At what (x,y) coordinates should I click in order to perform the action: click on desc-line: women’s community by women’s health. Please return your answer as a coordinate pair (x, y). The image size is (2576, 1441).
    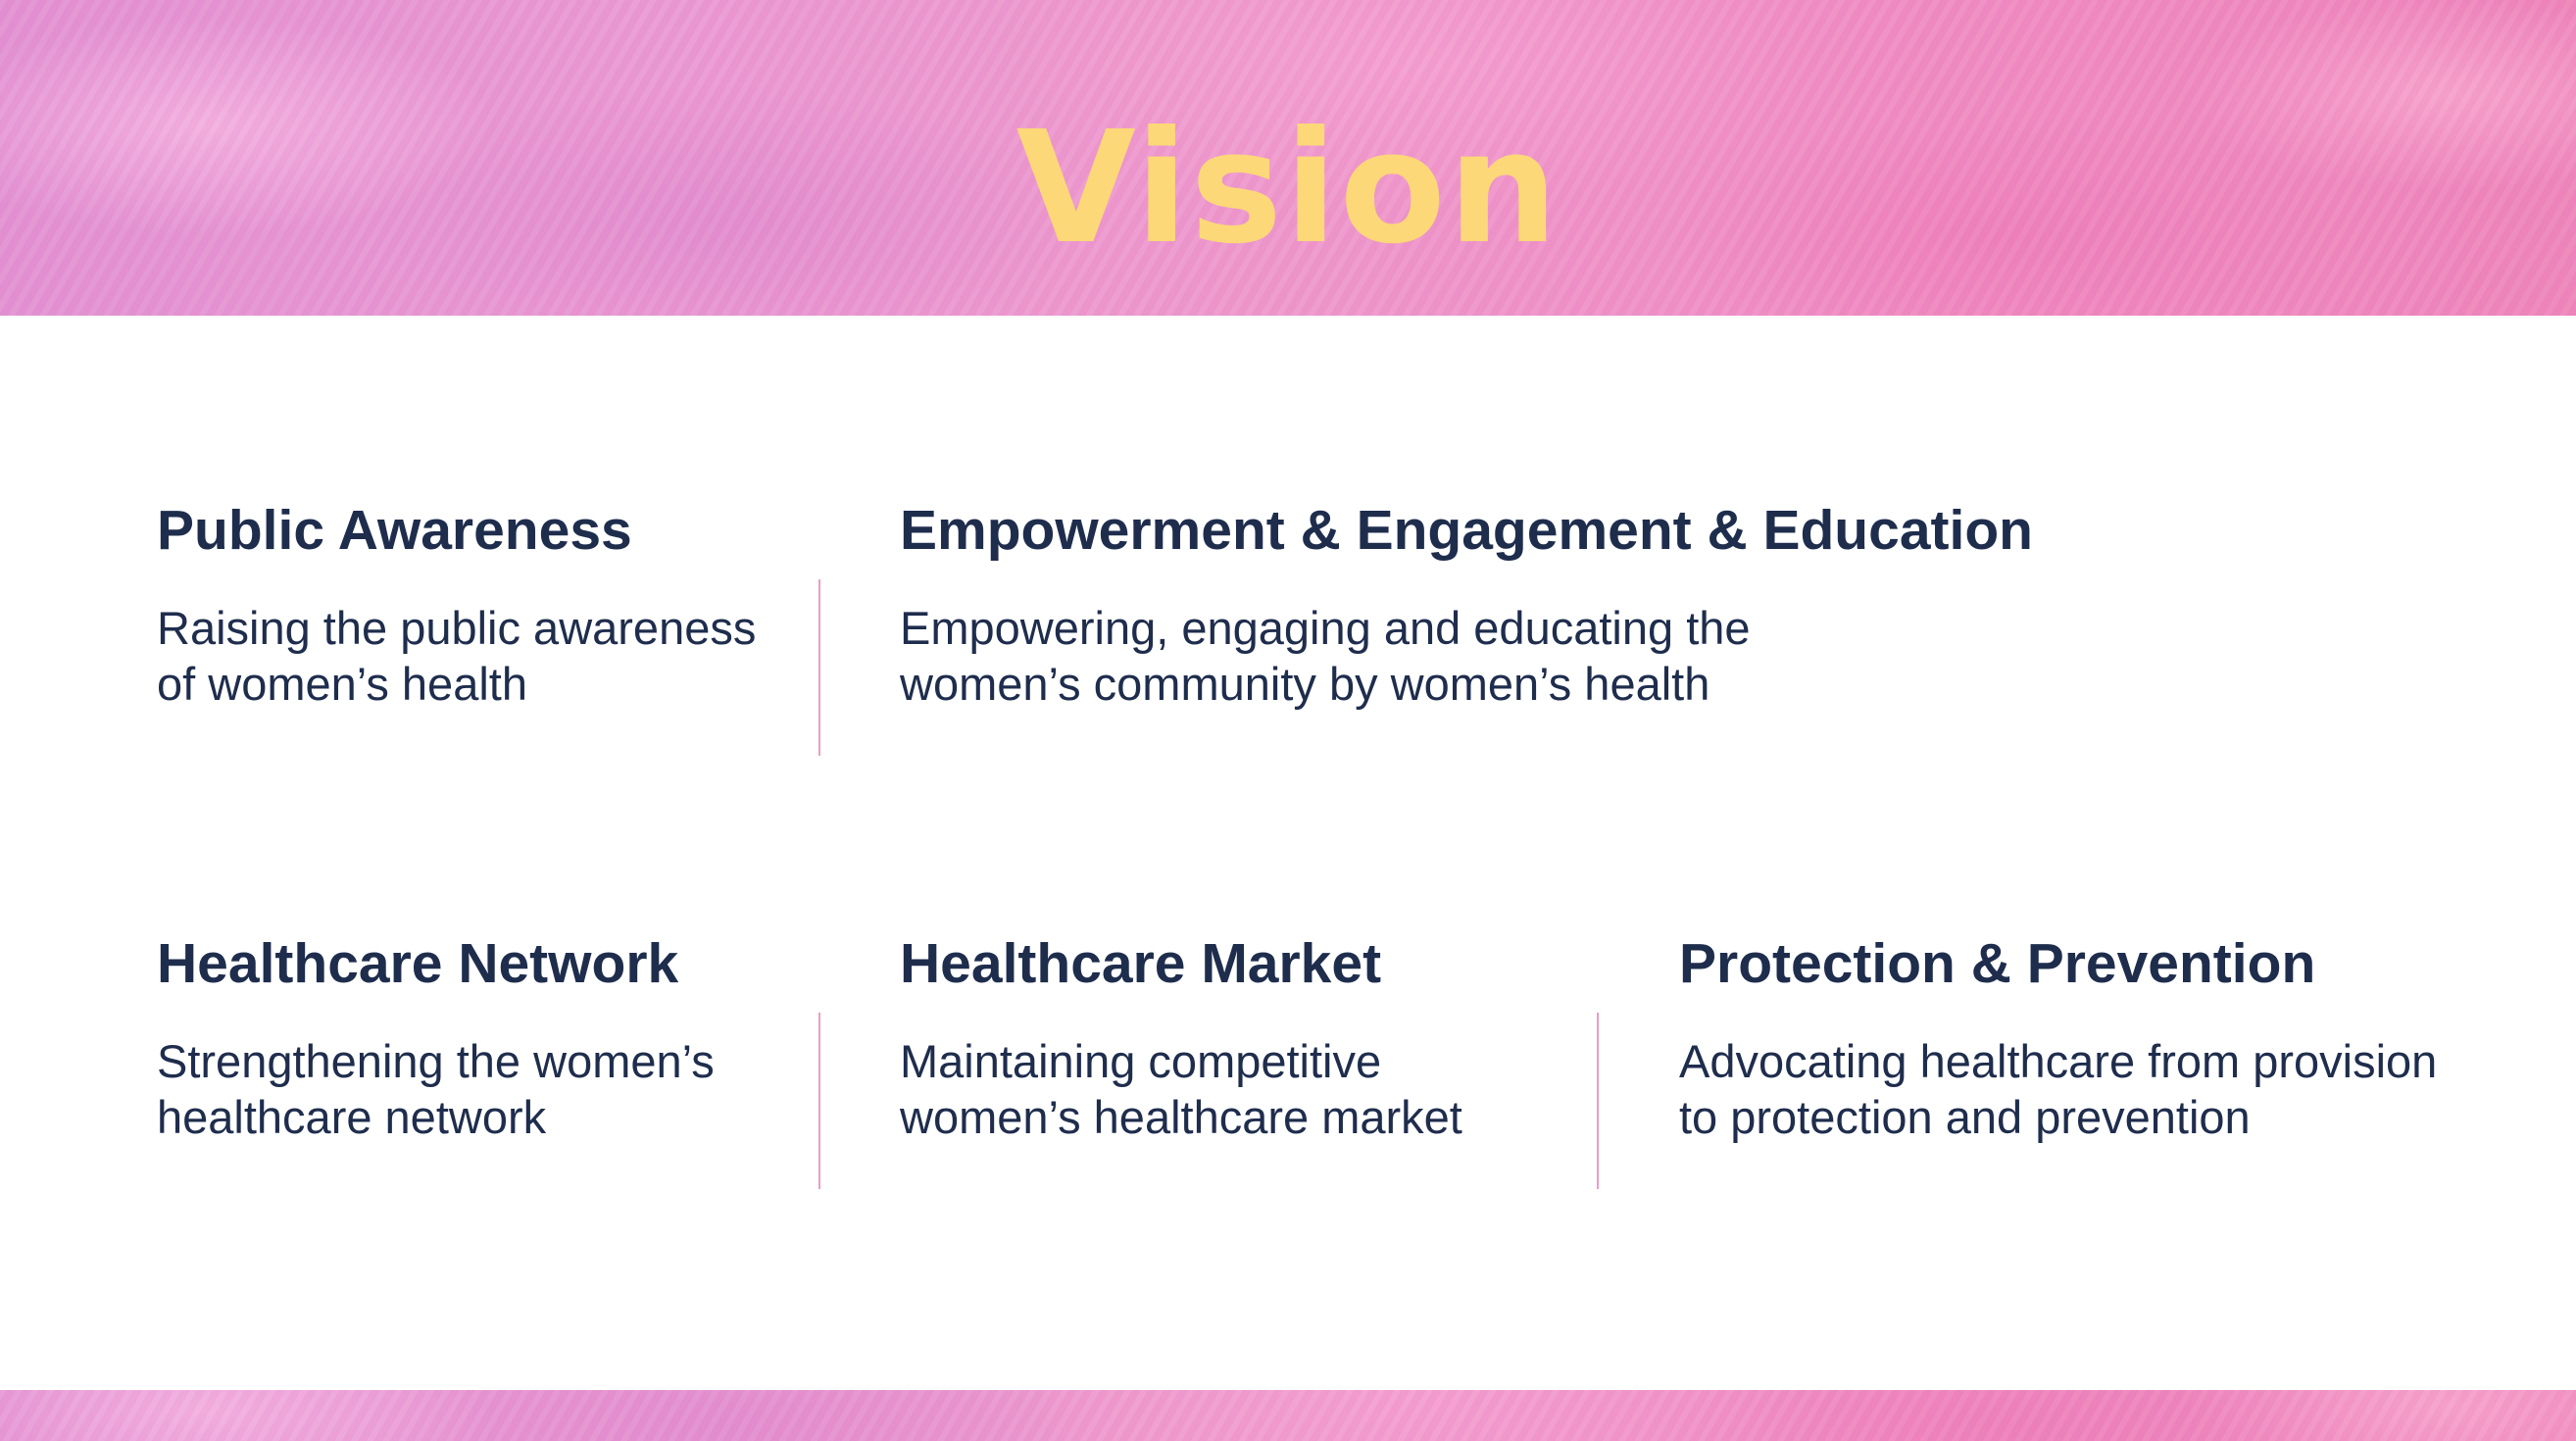
    Looking at the image, I should click on (1305, 684).